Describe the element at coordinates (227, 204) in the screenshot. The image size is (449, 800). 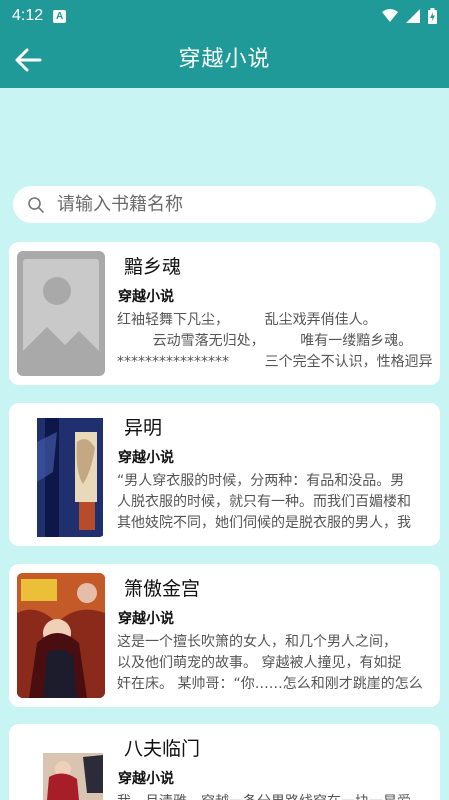
I see `search-input` at that location.